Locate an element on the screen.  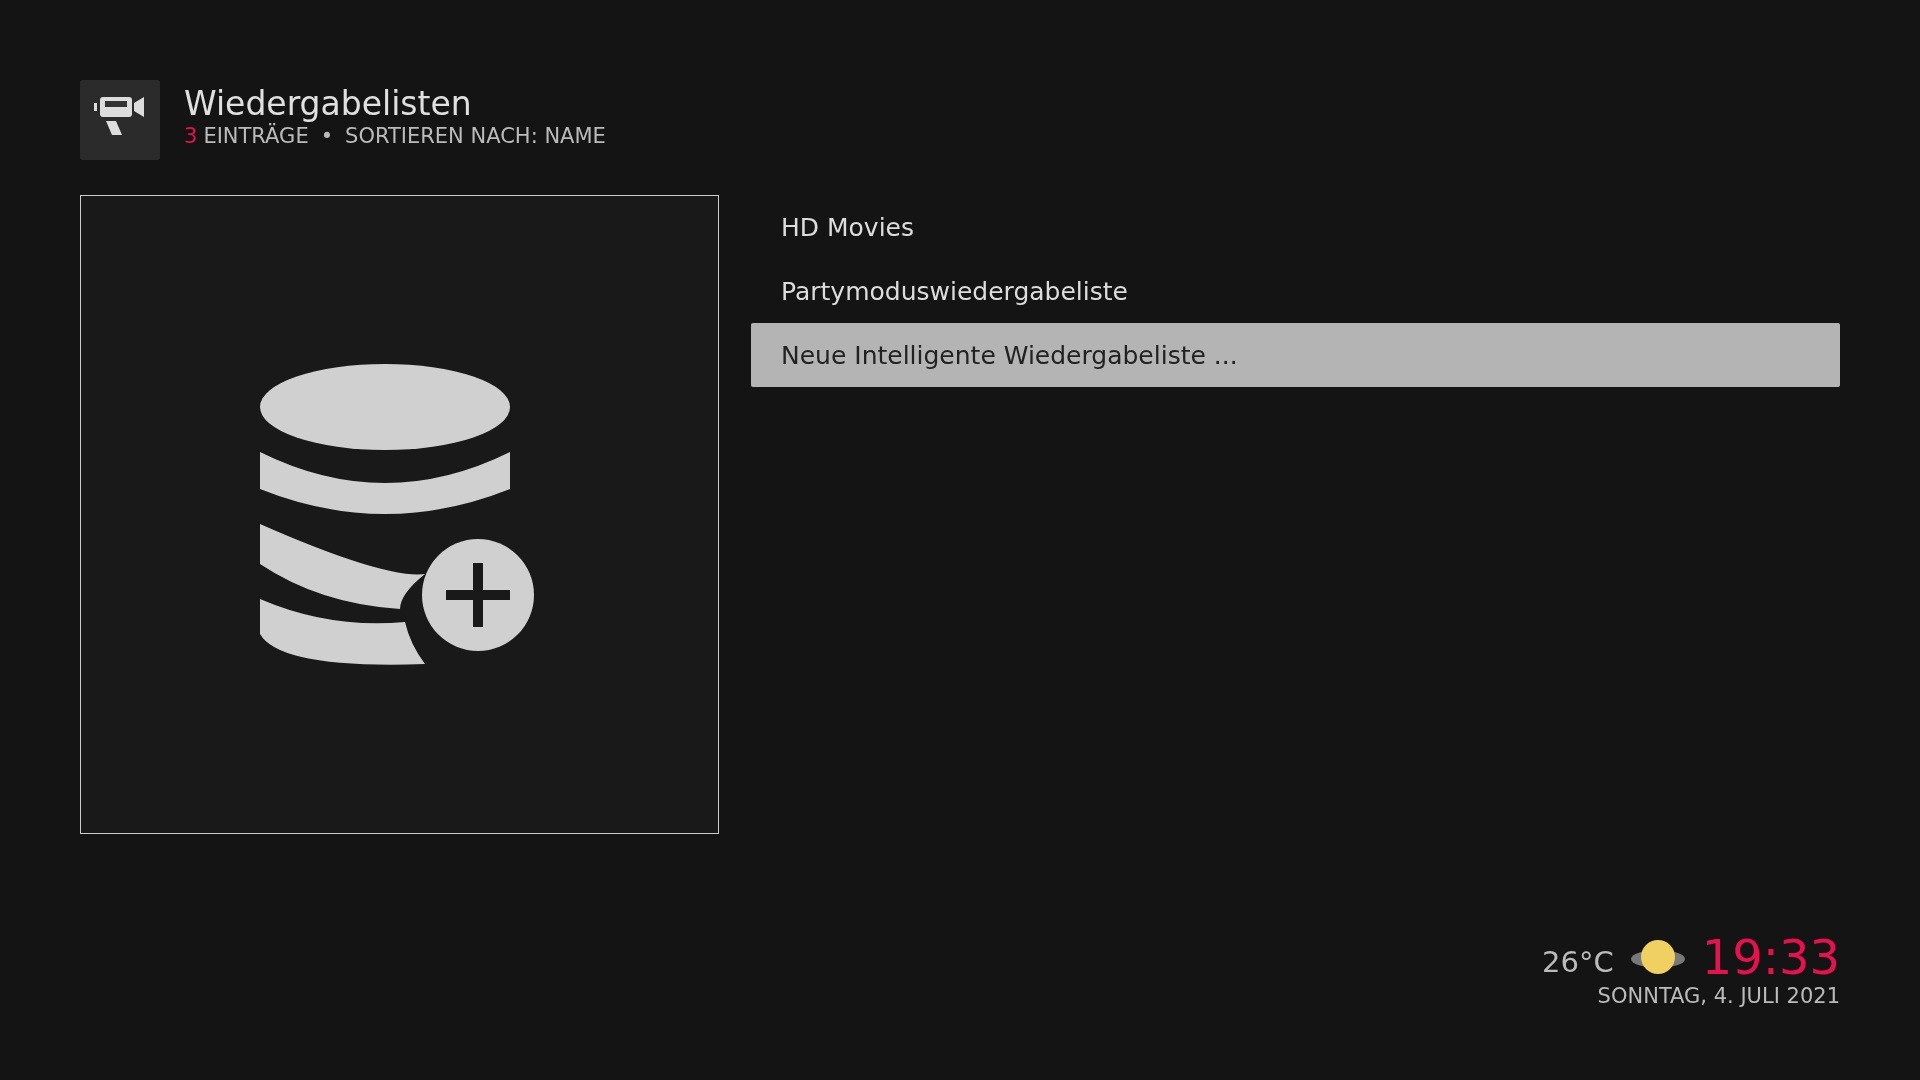
playlist-item: HD Movies is located at coordinates (1295, 227).